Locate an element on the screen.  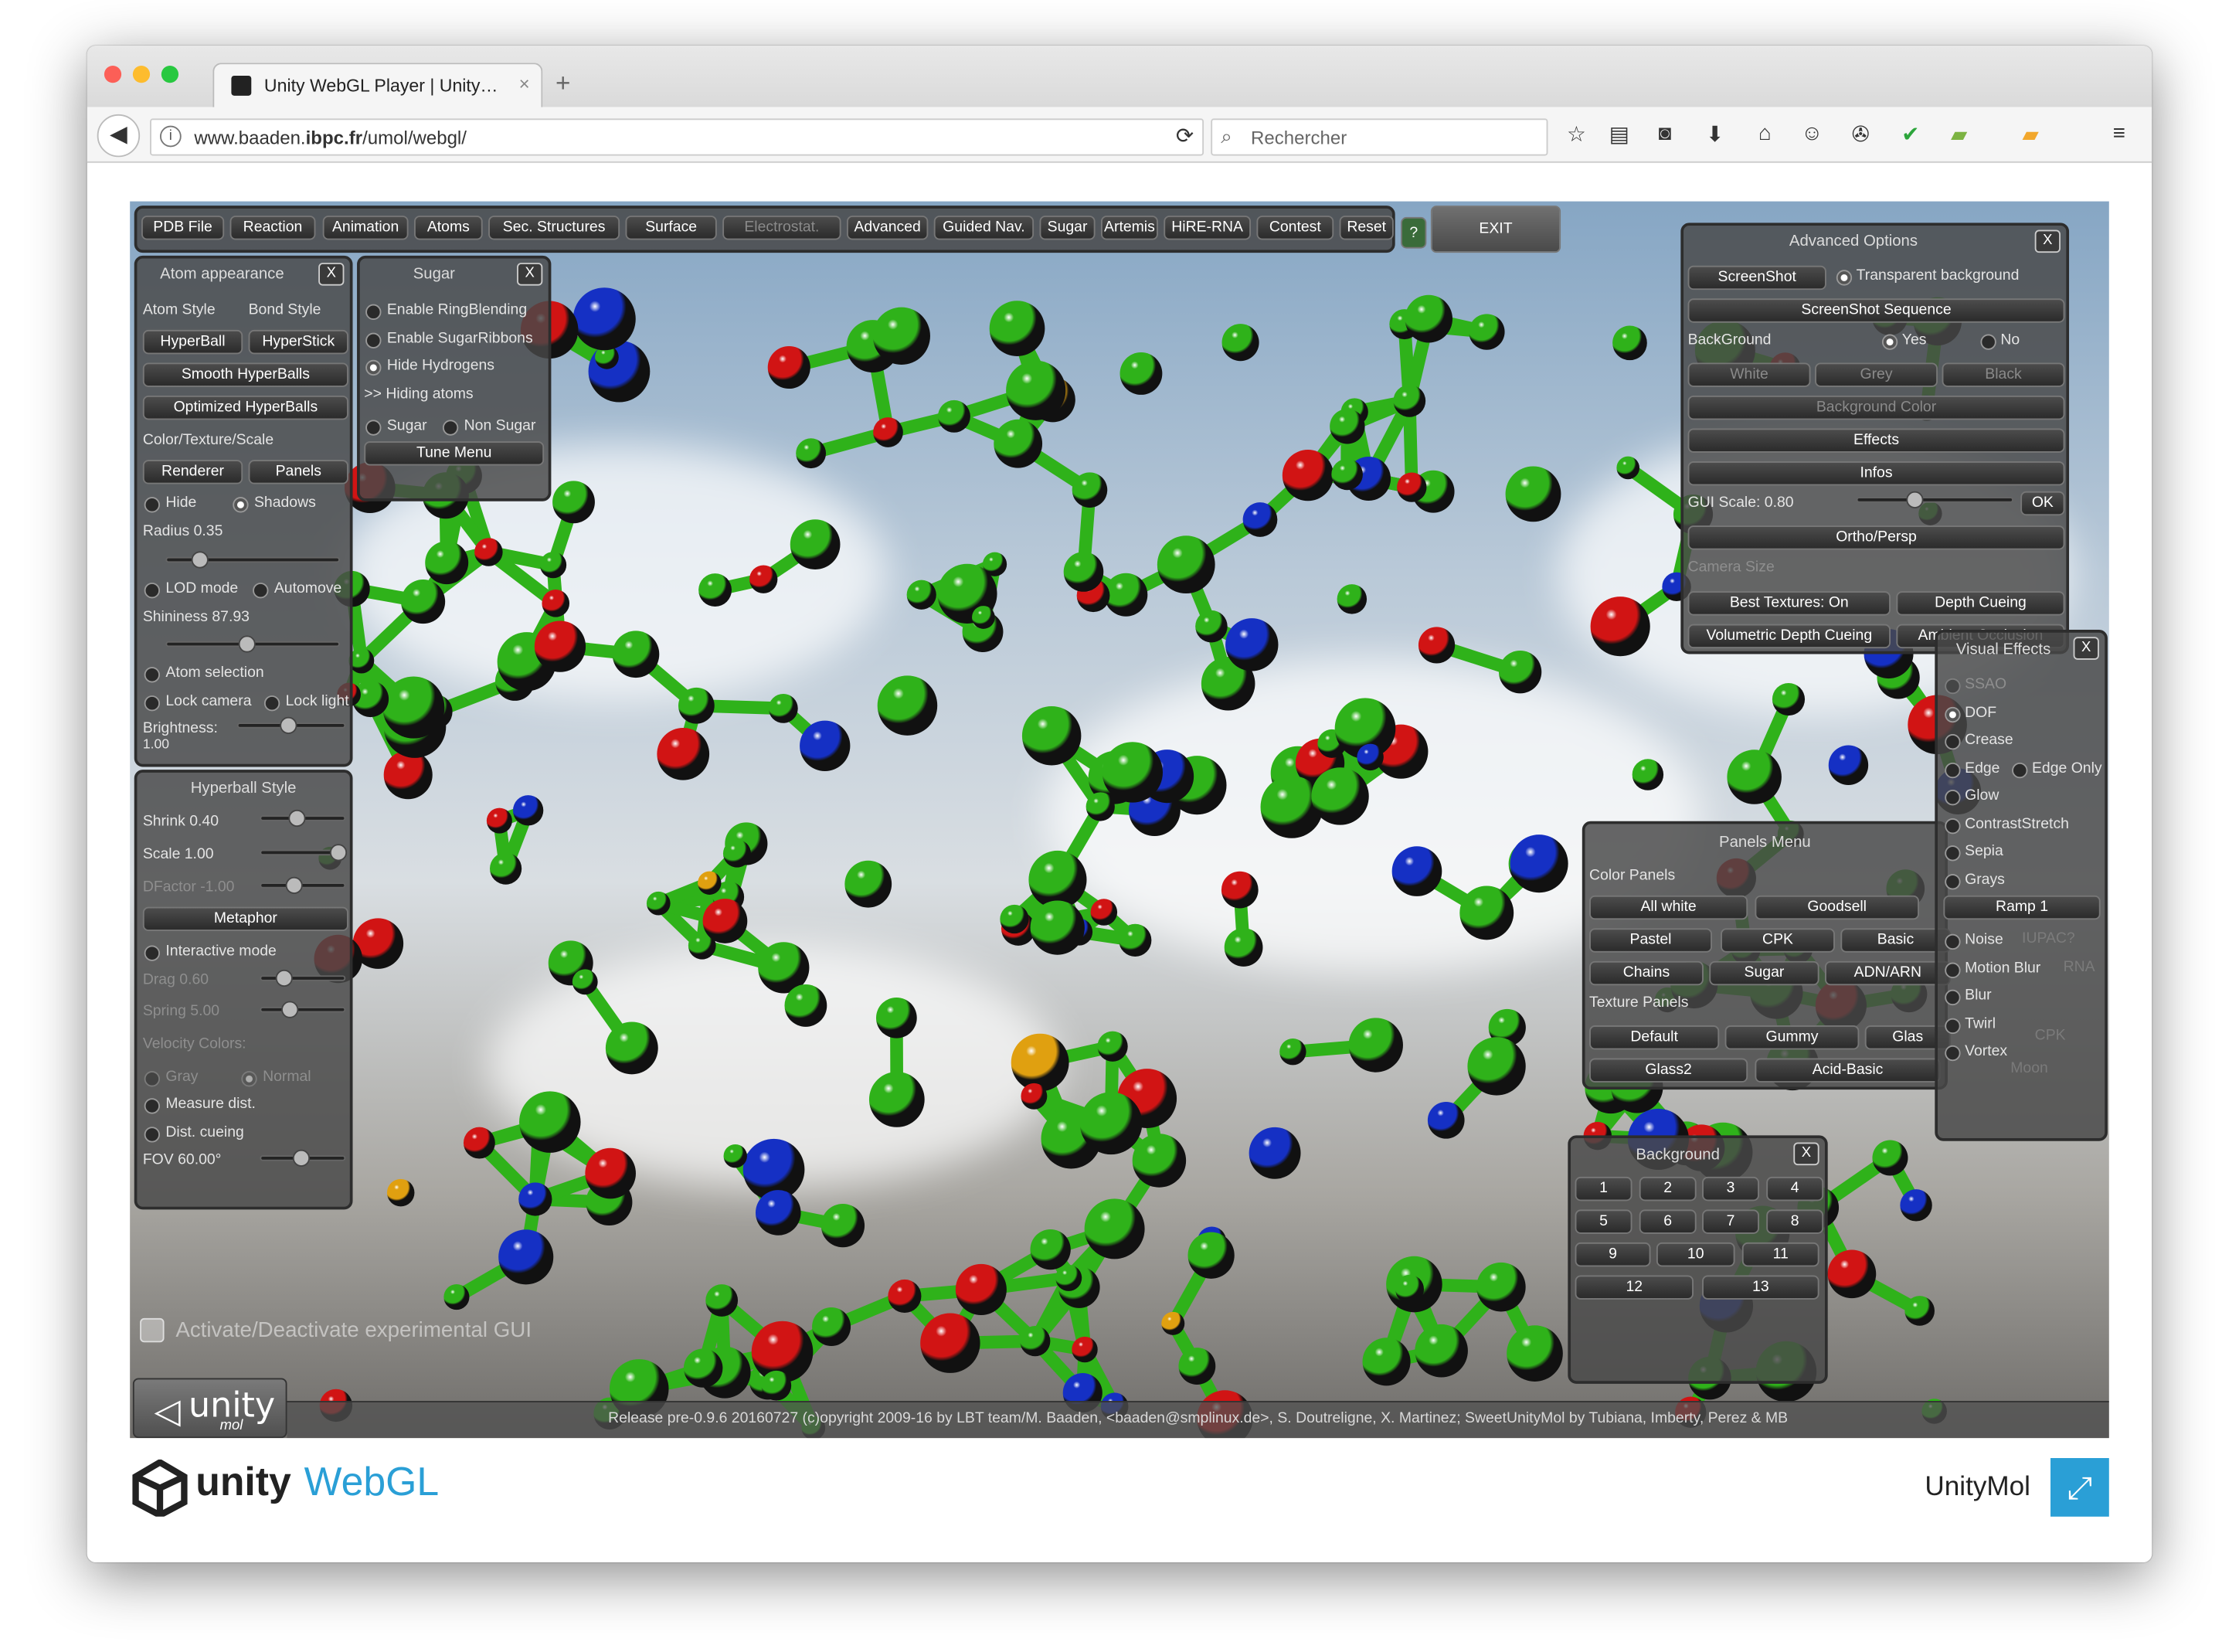
automove-toggle is located at coordinates (260, 590).